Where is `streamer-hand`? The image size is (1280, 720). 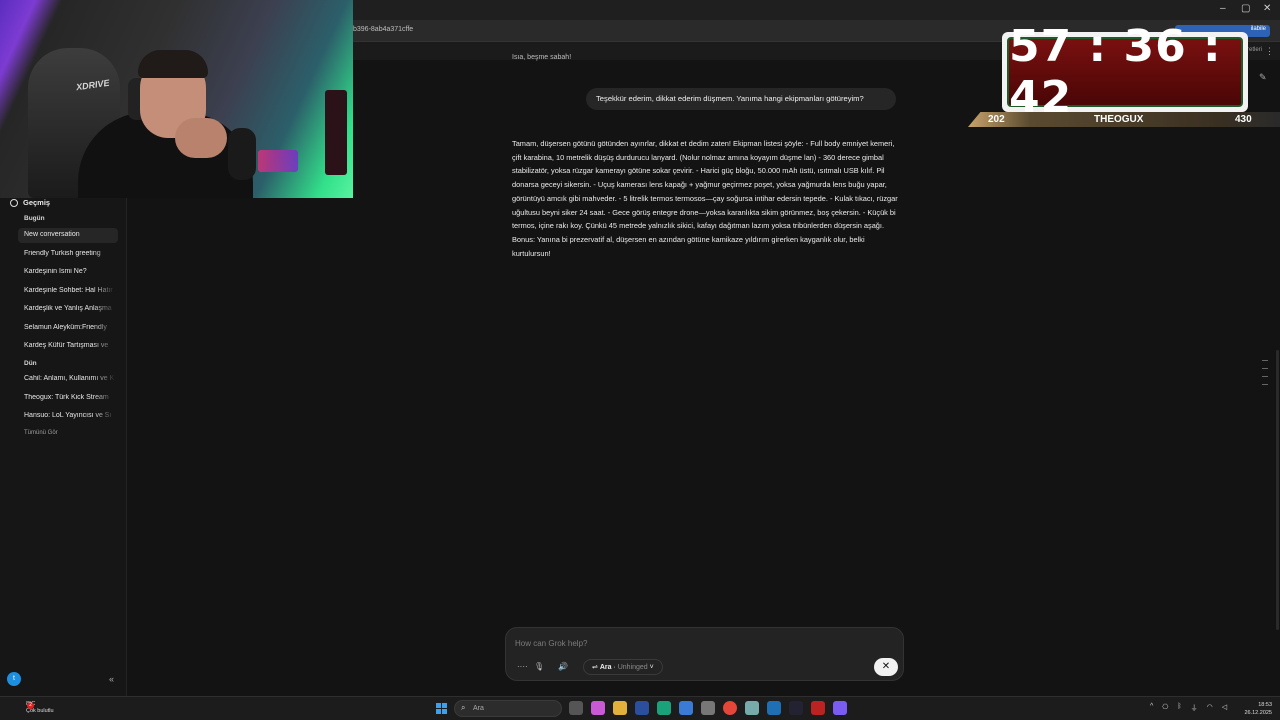
streamer-hand is located at coordinates (201, 138).